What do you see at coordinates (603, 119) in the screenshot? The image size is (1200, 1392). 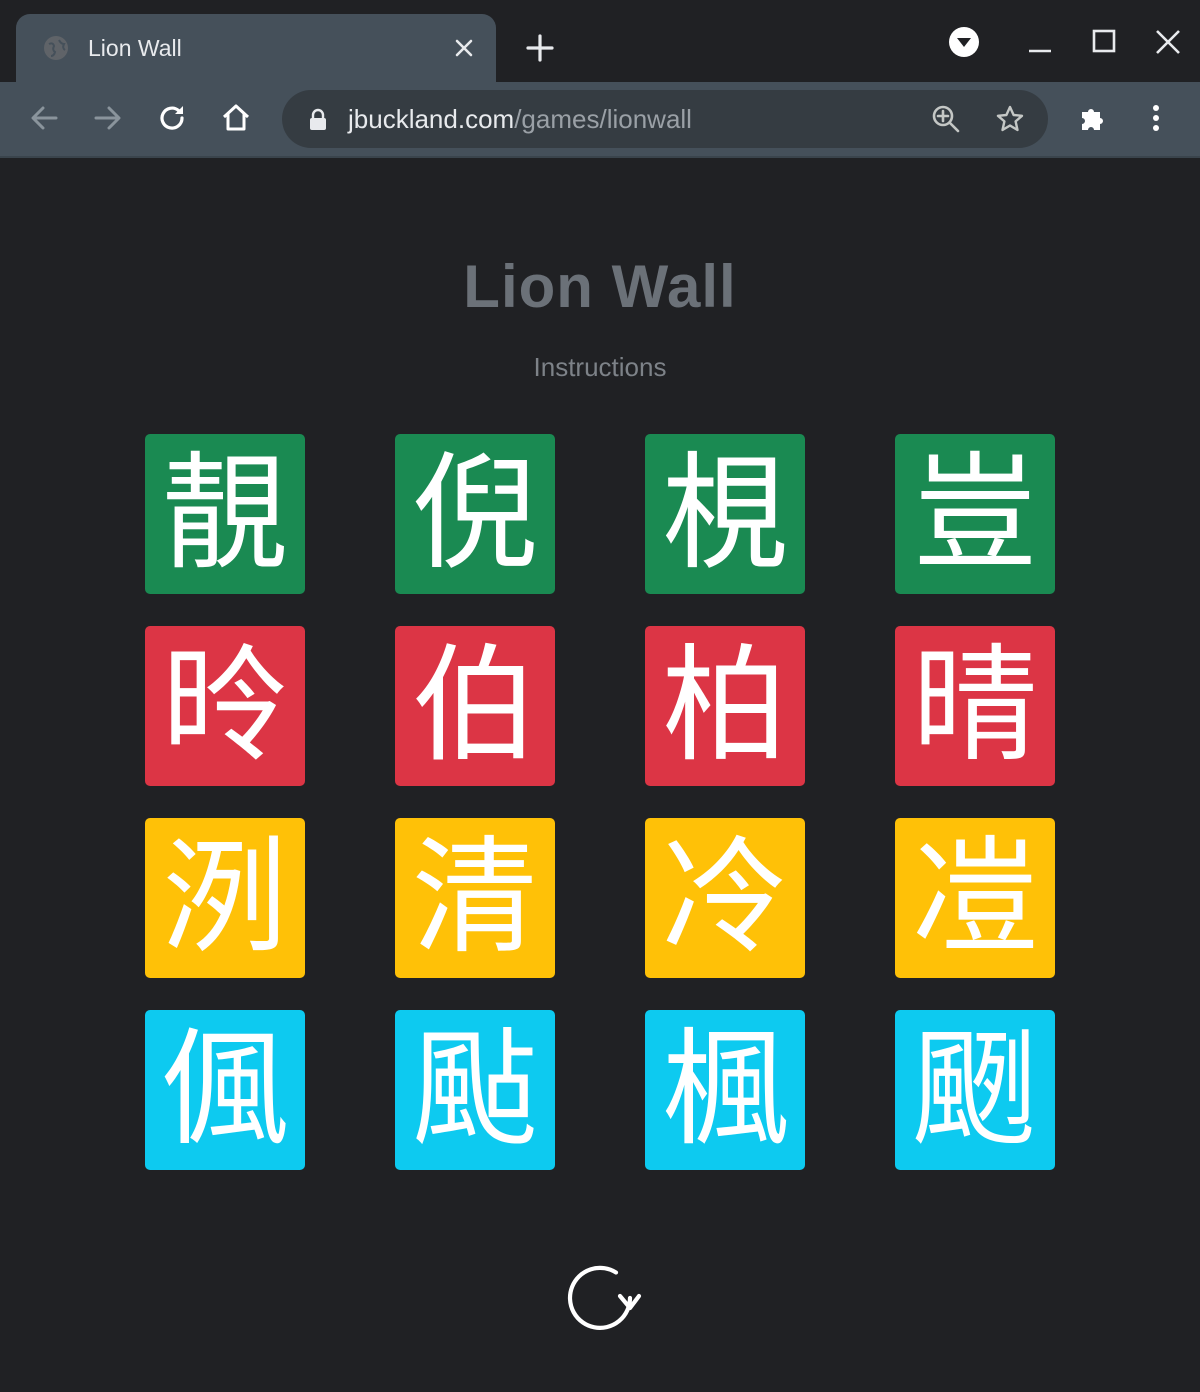 I see `url-path: /games/lionwall` at bounding box center [603, 119].